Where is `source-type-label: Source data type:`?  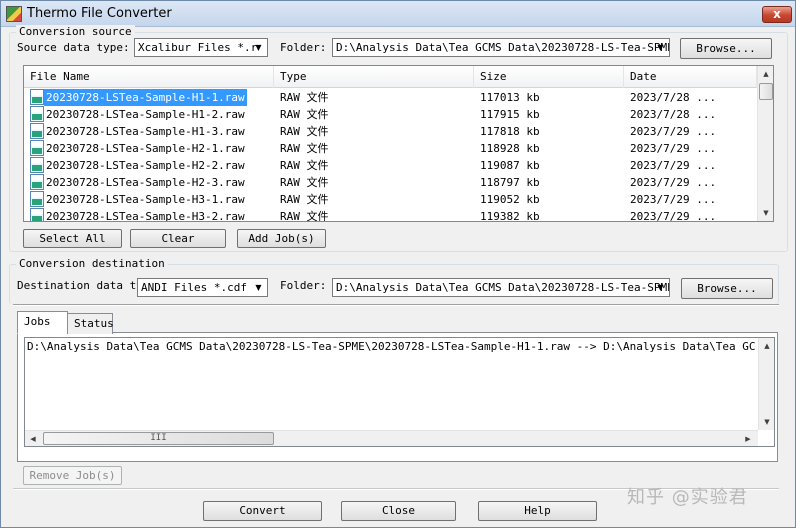
source-type-label: Source data type: is located at coordinates (73, 47).